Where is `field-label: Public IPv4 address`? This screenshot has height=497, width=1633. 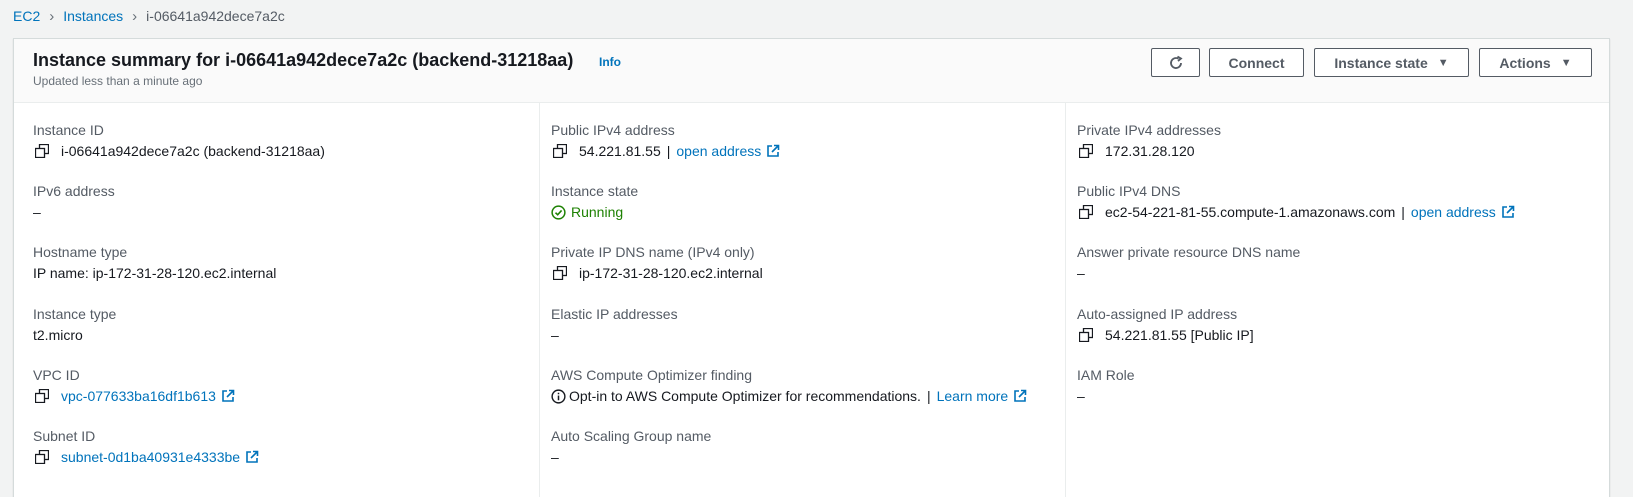 field-label: Public IPv4 address is located at coordinates (613, 130).